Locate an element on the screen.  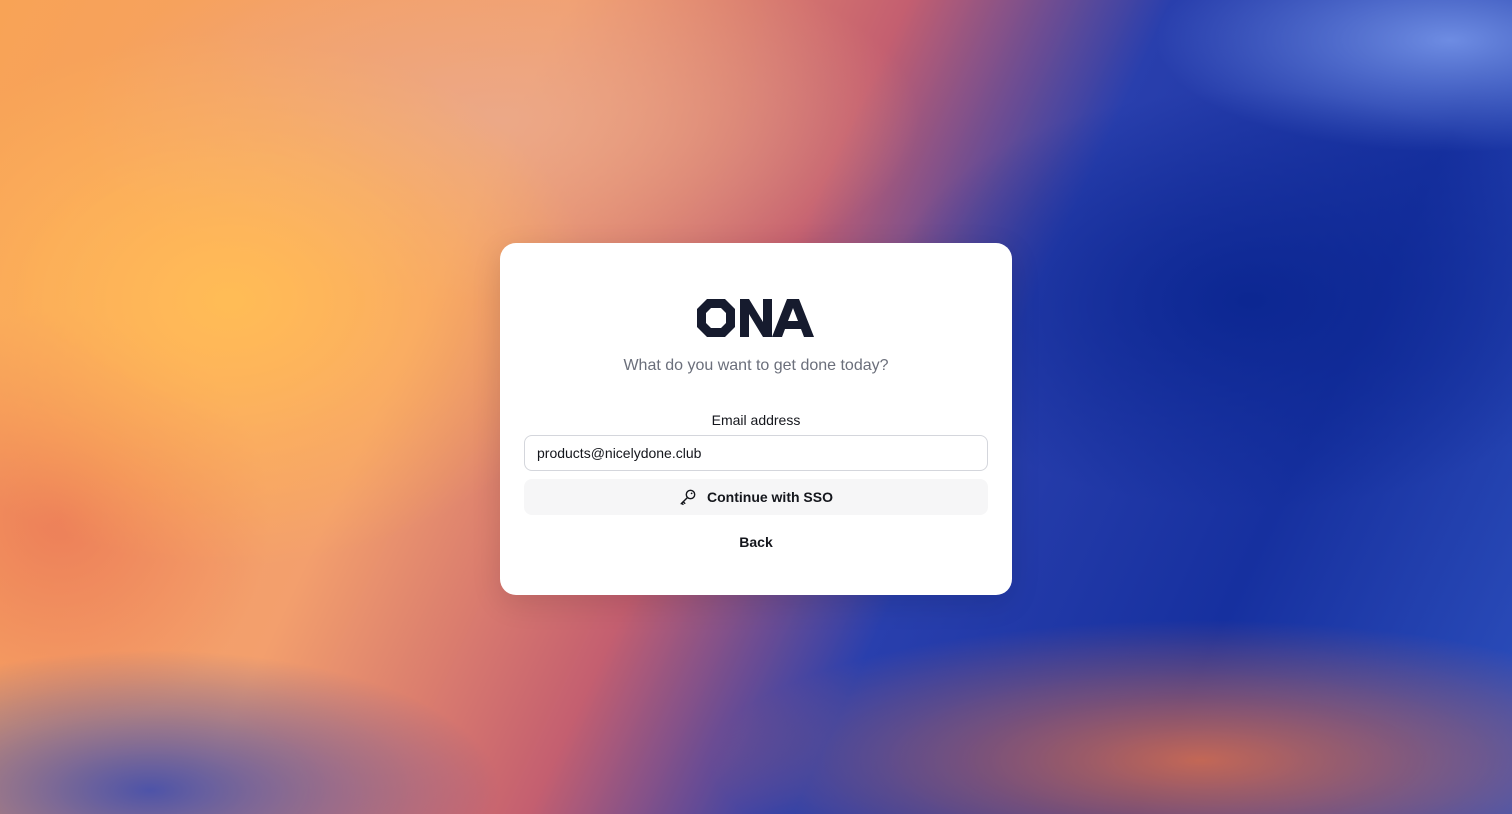
key-icon is located at coordinates (688, 497).